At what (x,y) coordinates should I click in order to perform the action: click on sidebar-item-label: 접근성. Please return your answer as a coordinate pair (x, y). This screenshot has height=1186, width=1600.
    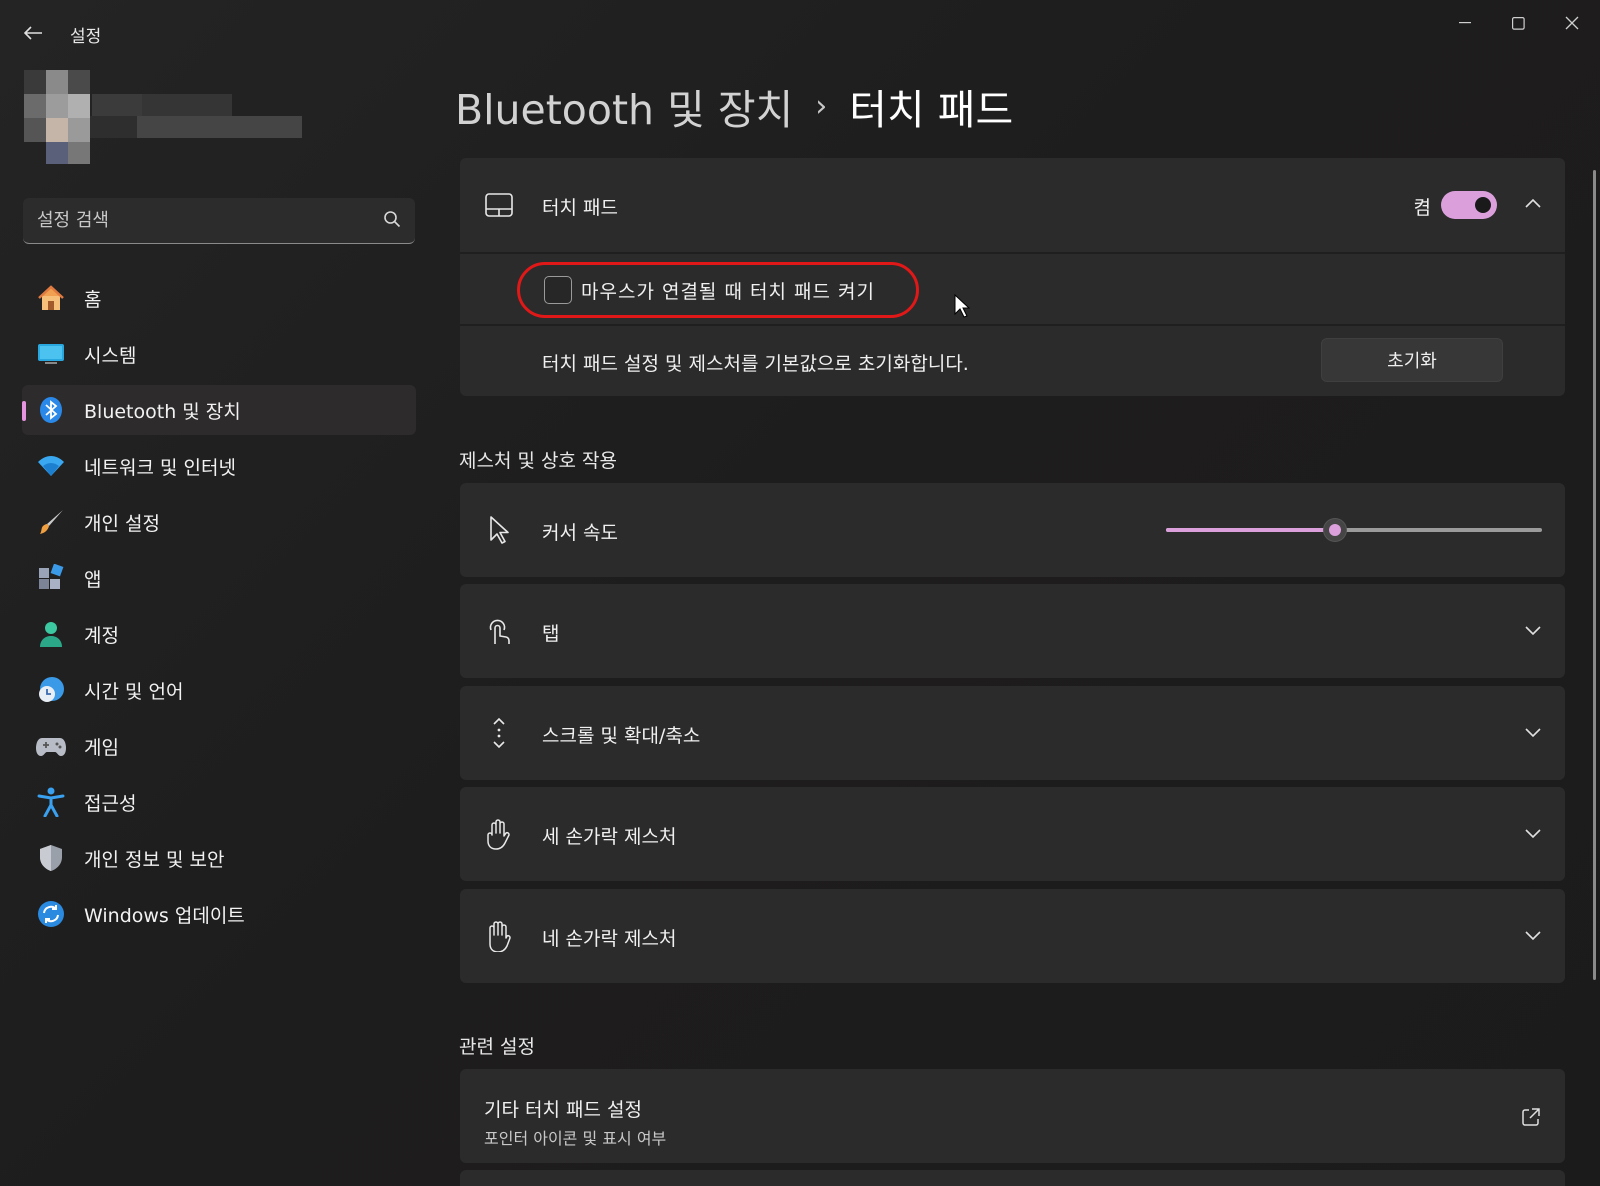
    Looking at the image, I should click on (110, 803).